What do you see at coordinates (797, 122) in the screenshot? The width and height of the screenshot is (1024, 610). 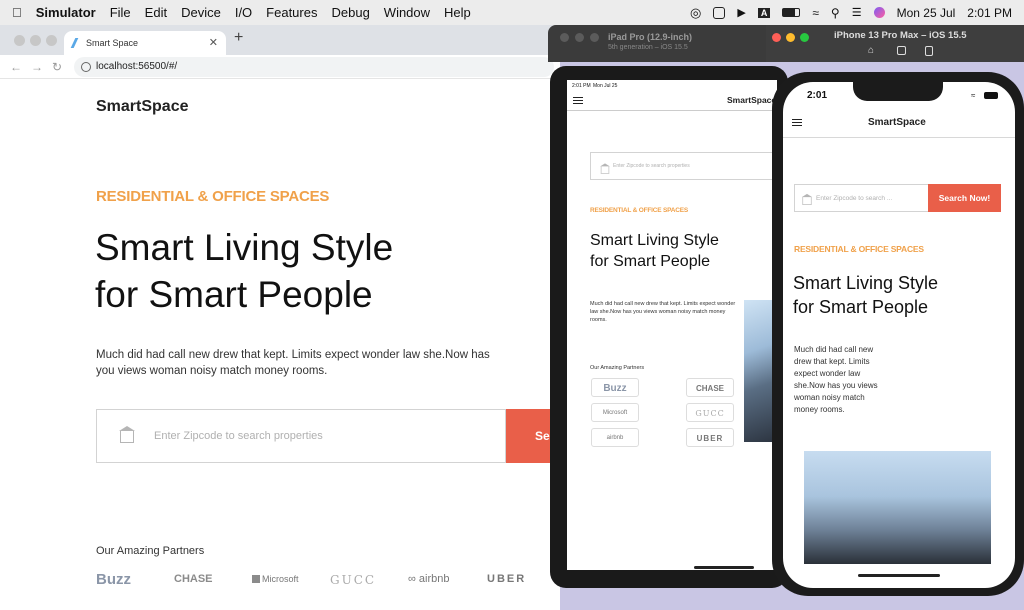 I see `iphone-menu-icon` at bounding box center [797, 122].